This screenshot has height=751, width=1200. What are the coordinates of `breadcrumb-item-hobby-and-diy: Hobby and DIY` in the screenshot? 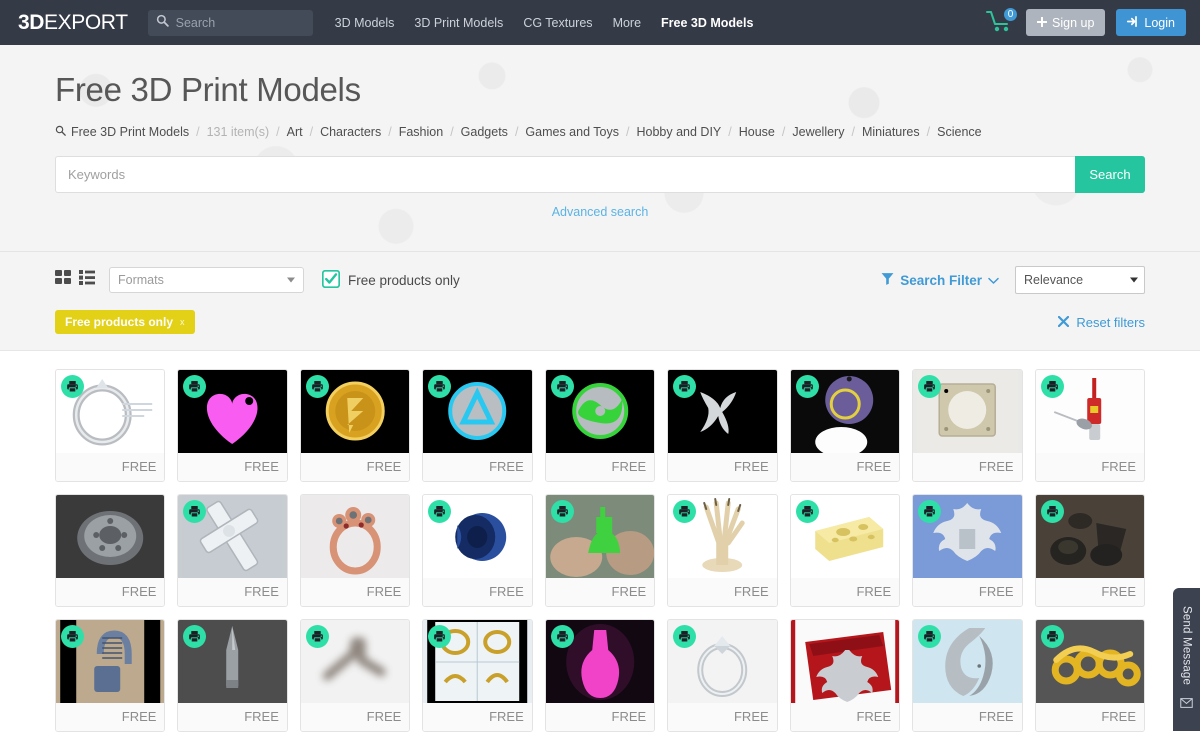 It's located at (678, 132).